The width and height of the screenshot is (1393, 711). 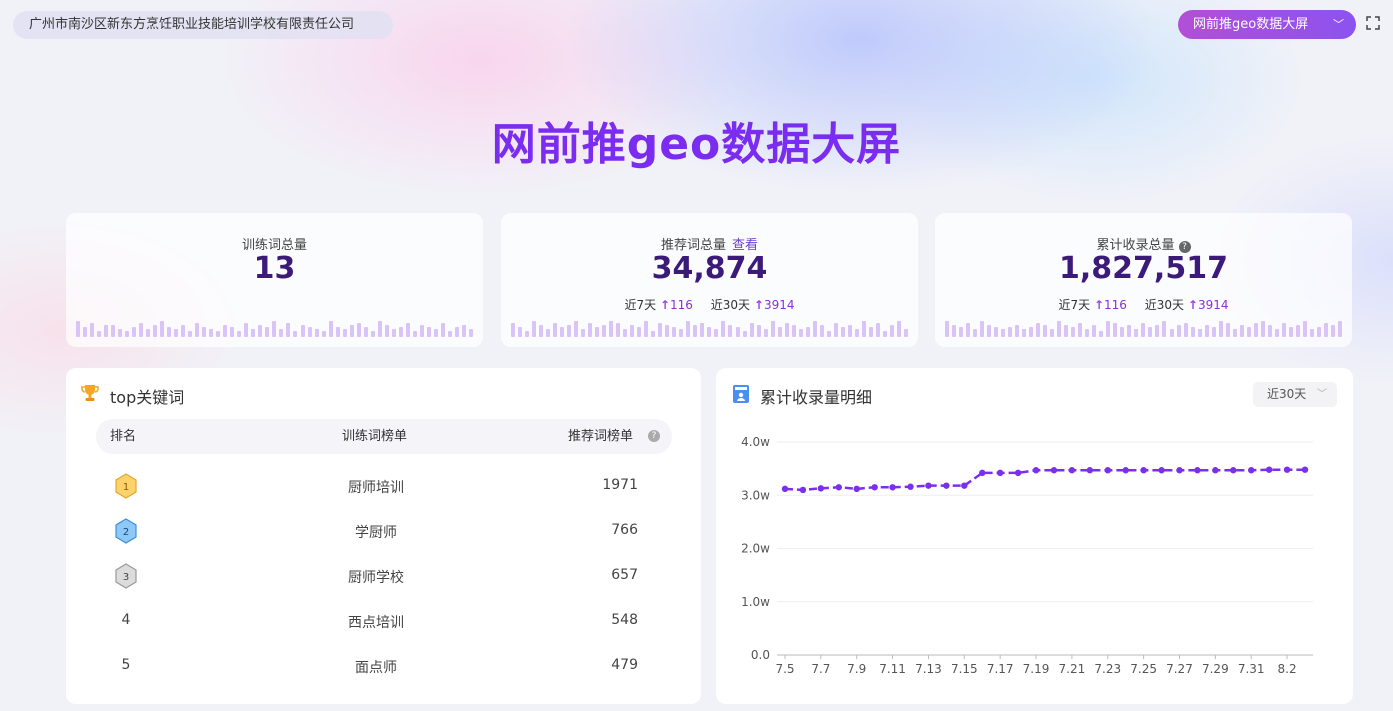 What do you see at coordinates (126, 620) in the screenshot?
I see `rank-cell: 4` at bounding box center [126, 620].